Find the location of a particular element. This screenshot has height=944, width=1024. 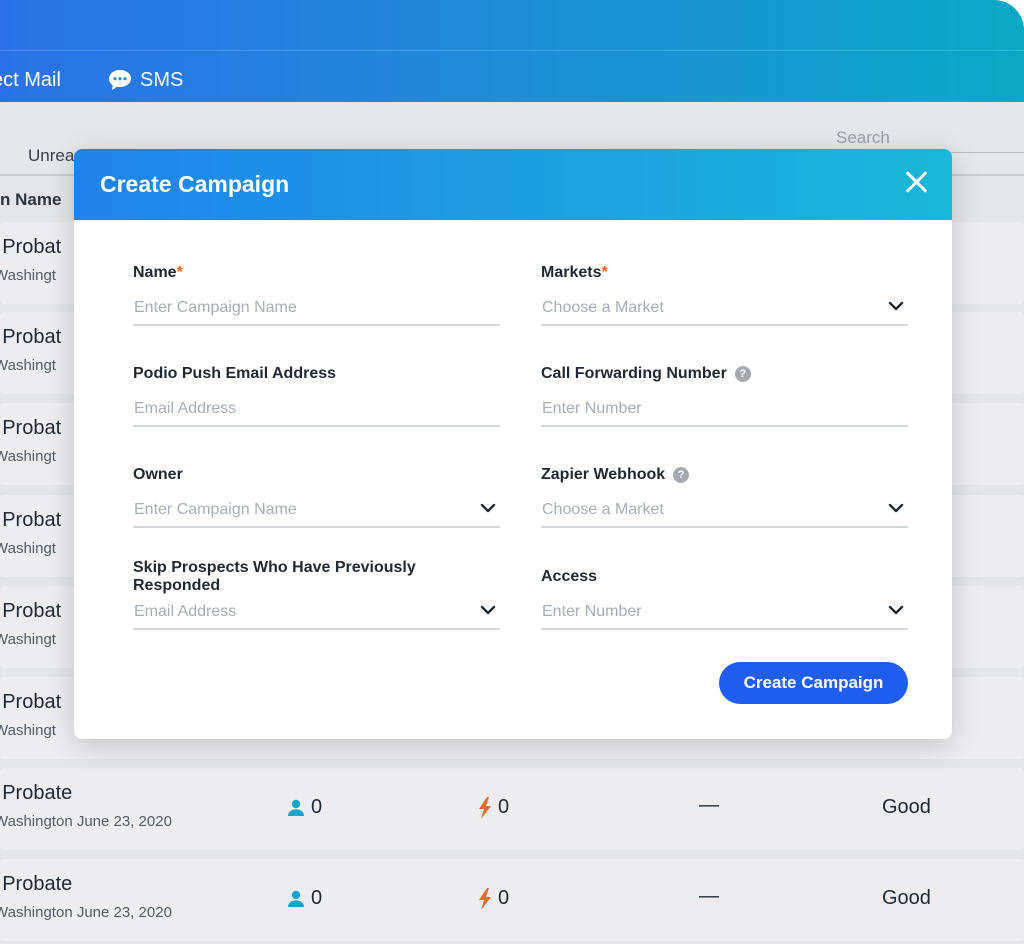

access-label-text: Access is located at coordinates (569, 576).